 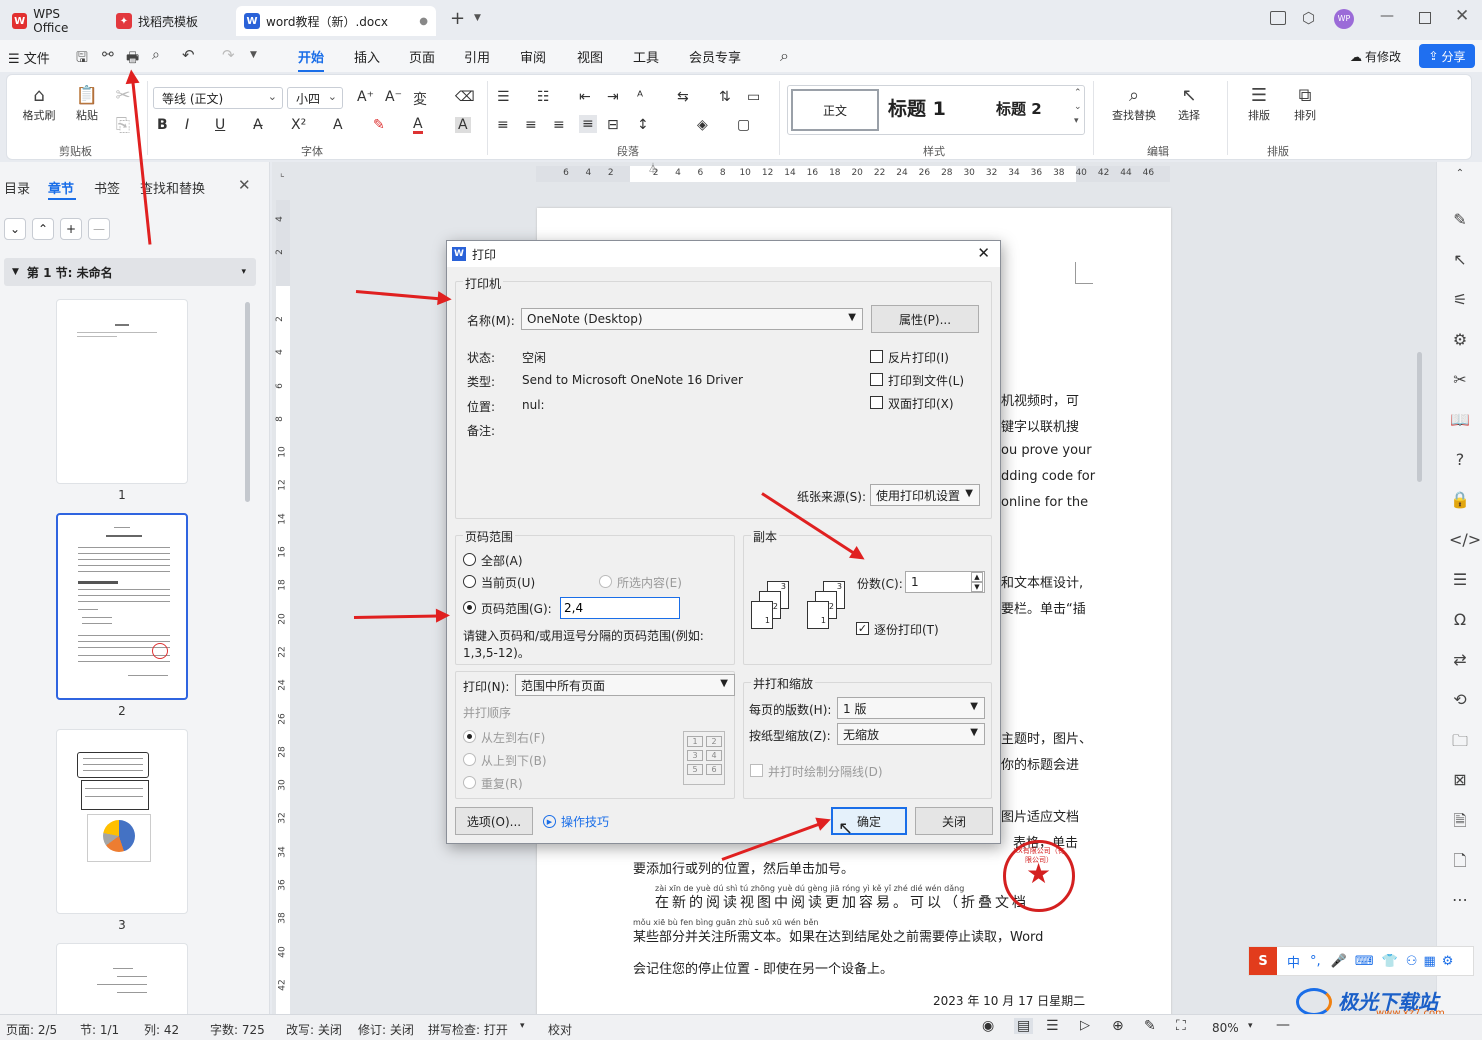 What do you see at coordinates (477, 56) in the screenshot?
I see `tab-references: 引用` at bounding box center [477, 56].